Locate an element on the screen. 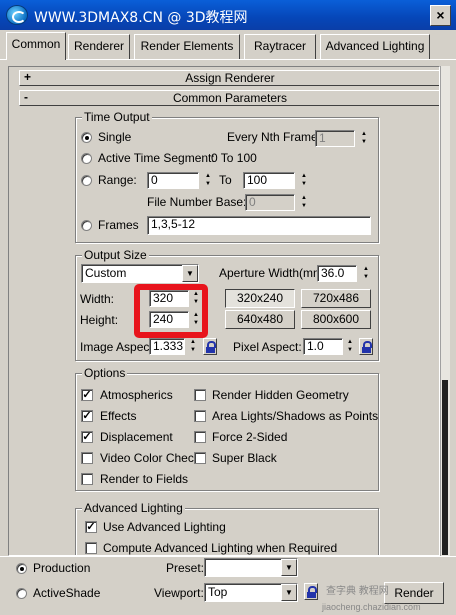 The image size is (456, 615). tab-render-elements: Render Elements is located at coordinates (187, 46).